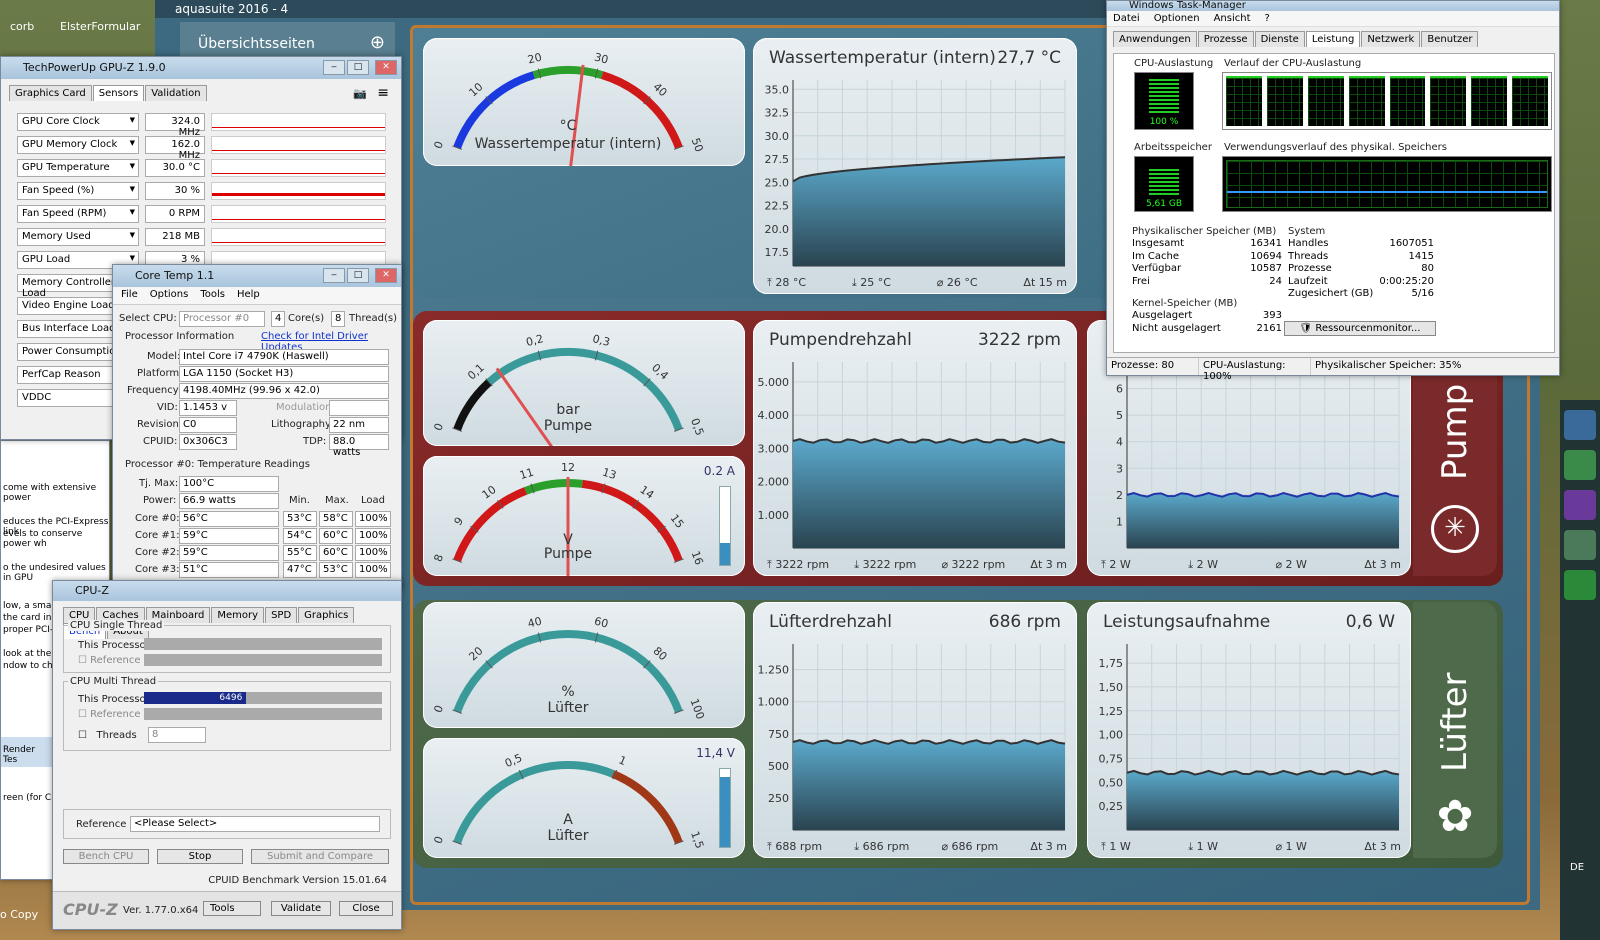 This screenshot has height=940, width=1600. What do you see at coordinates (623, 760) in the screenshot?
I see `gauge-tick-label: 1` at bounding box center [623, 760].